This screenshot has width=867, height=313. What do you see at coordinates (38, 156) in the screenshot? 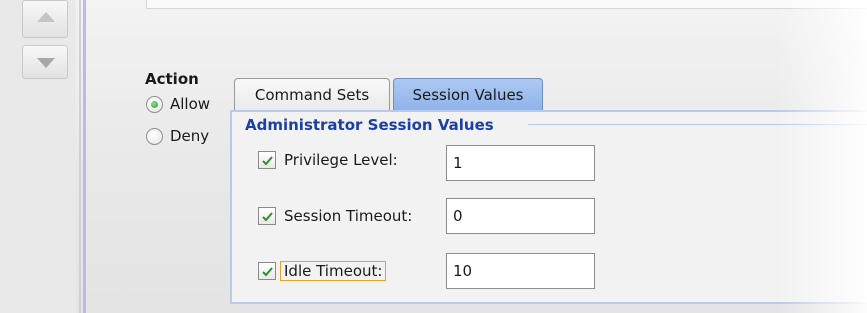
I see `left-toolbar` at bounding box center [38, 156].